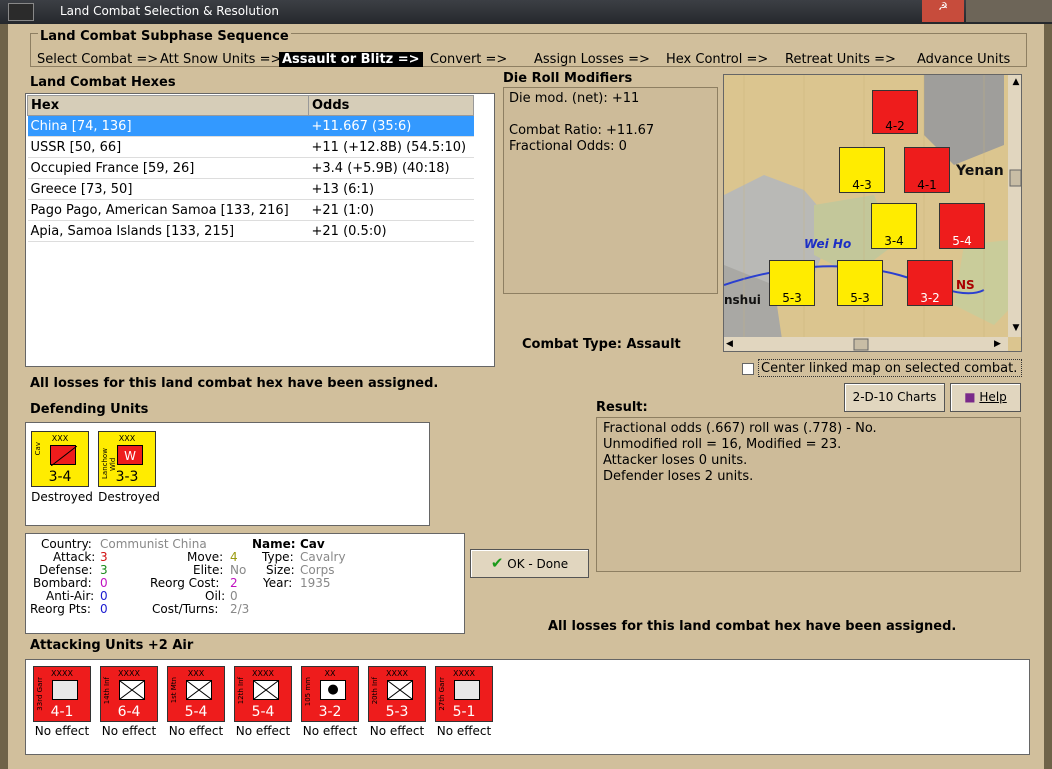 The width and height of the screenshot is (1052, 769). What do you see at coordinates (717, 59) in the screenshot?
I see `seq-step-hex-control: Hex Control =>` at bounding box center [717, 59].